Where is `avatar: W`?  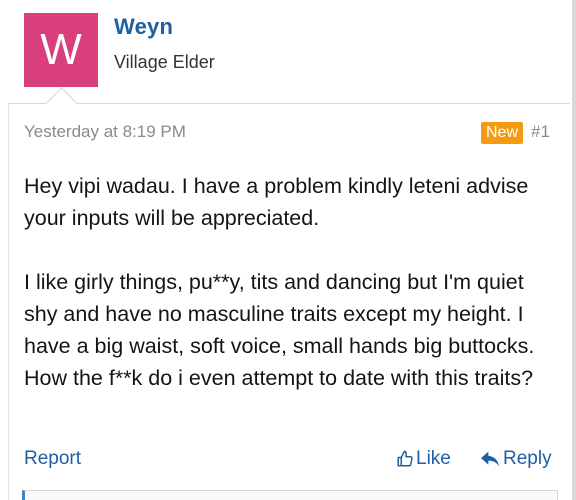 avatar: W is located at coordinates (61, 50).